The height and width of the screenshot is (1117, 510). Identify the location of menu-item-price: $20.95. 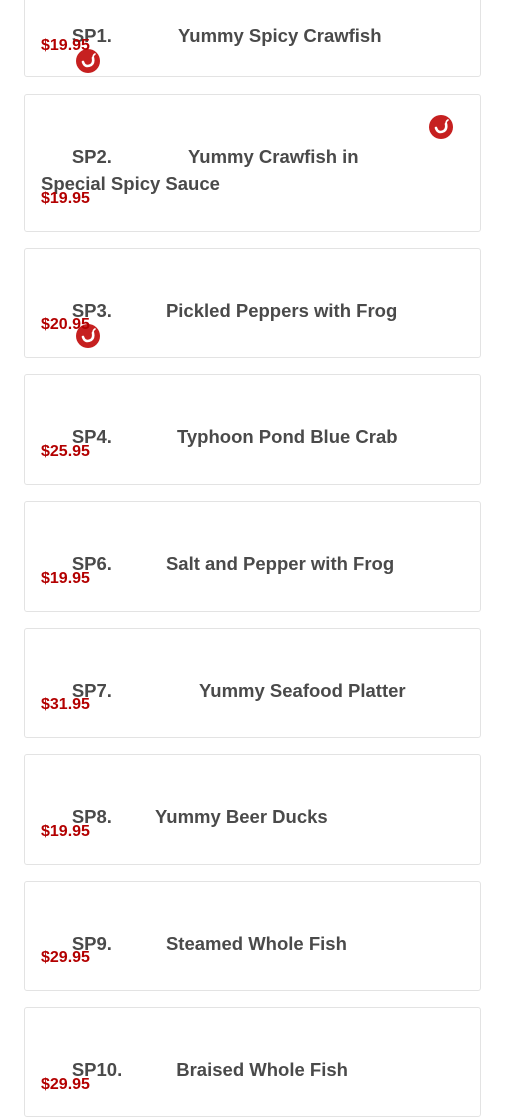
(65, 324).